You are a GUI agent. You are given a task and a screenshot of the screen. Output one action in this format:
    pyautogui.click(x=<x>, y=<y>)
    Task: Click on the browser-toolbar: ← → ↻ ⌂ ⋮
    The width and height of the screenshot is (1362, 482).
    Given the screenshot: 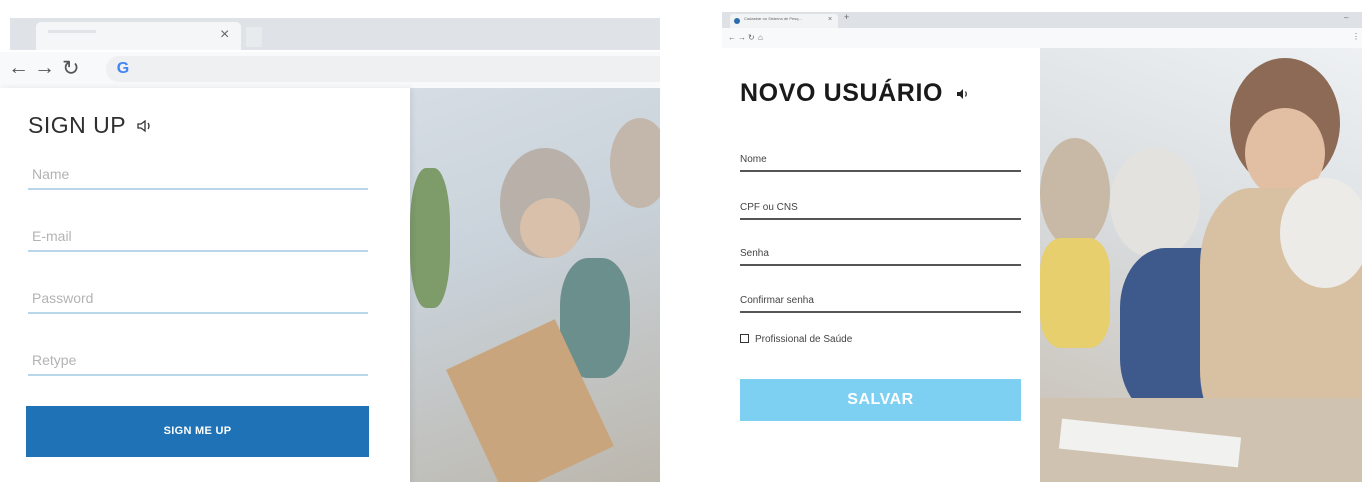 What is the action you would take?
    pyautogui.click(x=1042, y=38)
    